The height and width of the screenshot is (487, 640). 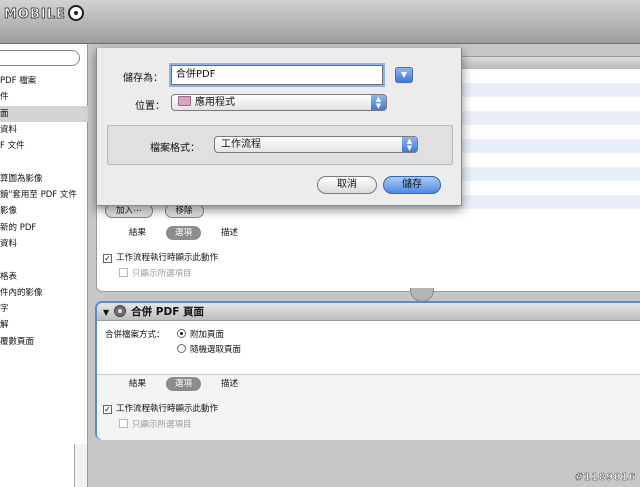 I want to click on automator-icon, so click(x=120, y=311).